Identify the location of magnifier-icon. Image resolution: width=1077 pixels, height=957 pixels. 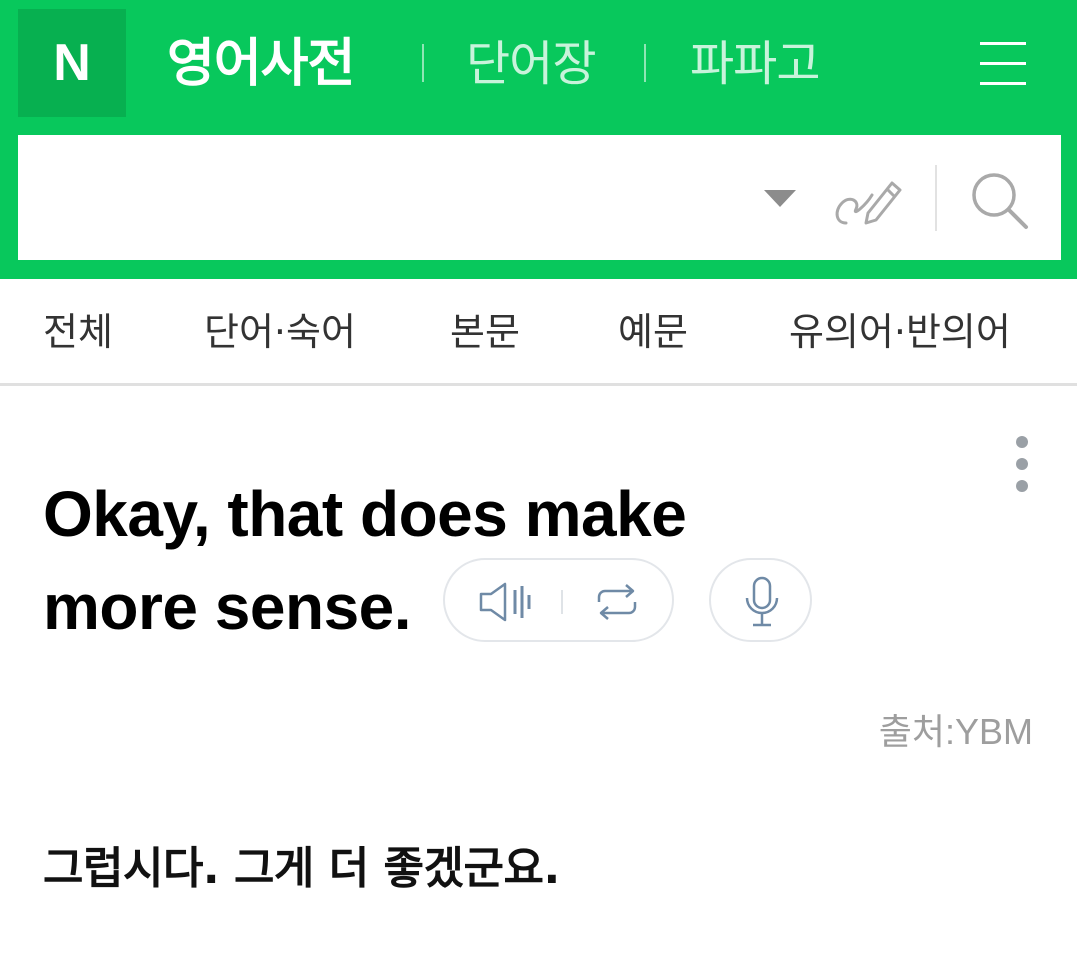
(1000, 201).